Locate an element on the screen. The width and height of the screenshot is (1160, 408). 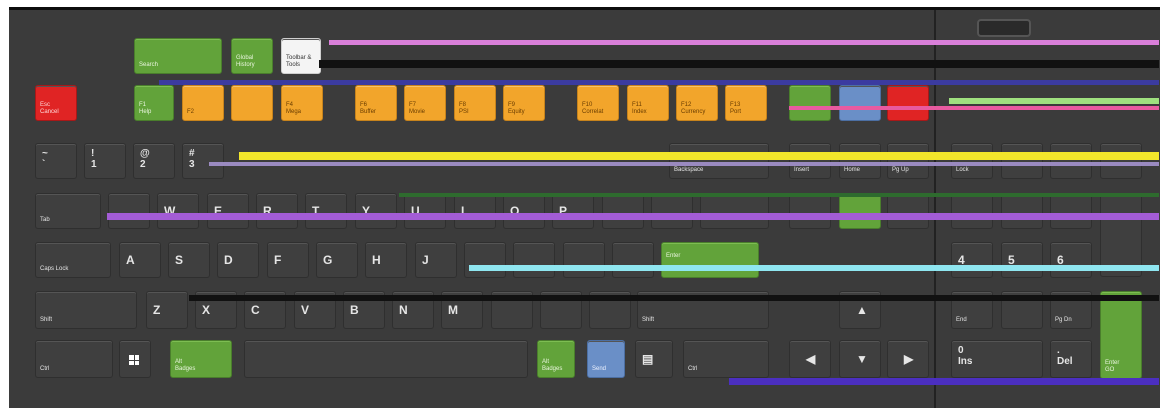
arrow-up-icon: ▲ is located at coordinates (862, 310).